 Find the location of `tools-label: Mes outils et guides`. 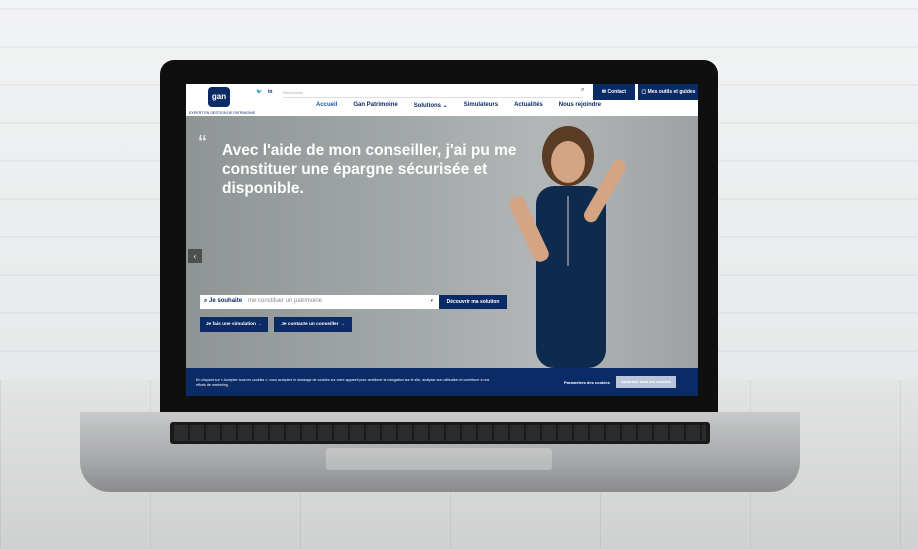

tools-label: Mes outils et guides is located at coordinates (671, 92).